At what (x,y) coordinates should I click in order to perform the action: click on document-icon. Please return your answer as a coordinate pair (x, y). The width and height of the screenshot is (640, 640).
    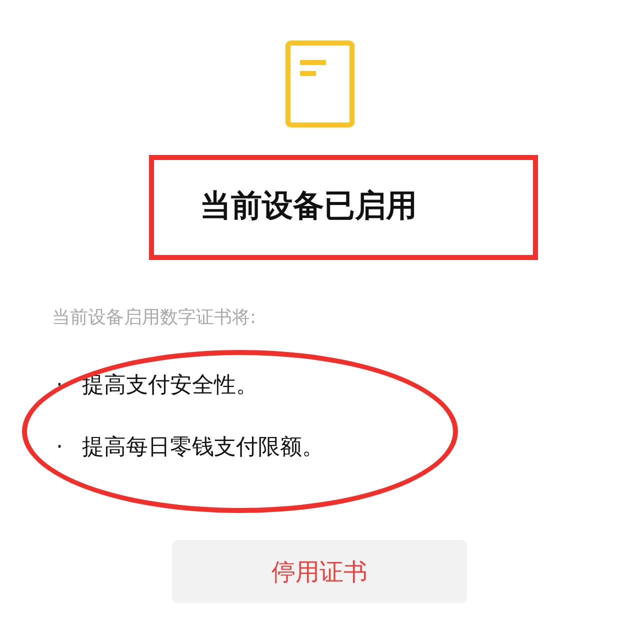
    Looking at the image, I should click on (320, 84).